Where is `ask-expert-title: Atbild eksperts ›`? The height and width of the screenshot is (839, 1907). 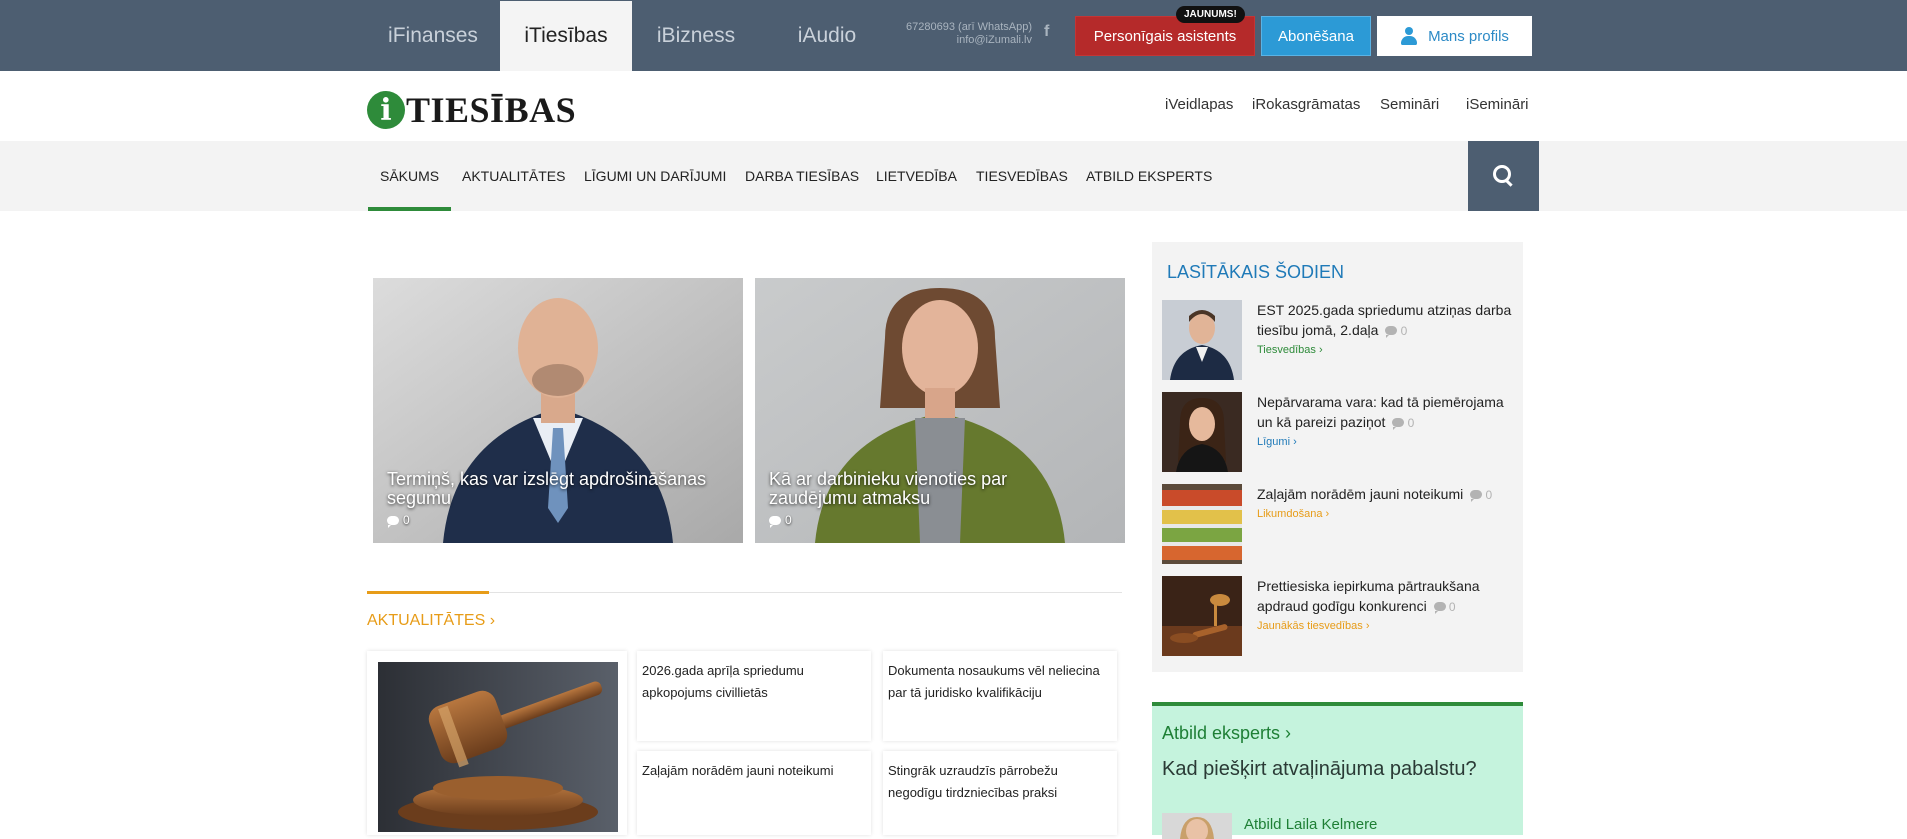 ask-expert-title: Atbild eksperts › is located at coordinates (1226, 733).